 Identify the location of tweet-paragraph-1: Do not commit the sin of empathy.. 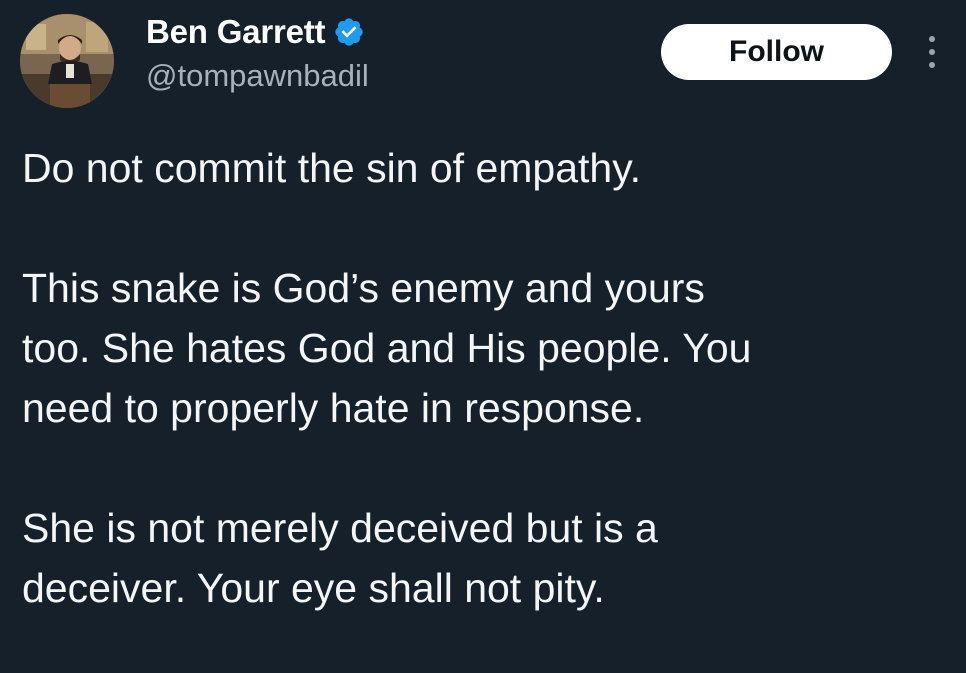
(332, 168).